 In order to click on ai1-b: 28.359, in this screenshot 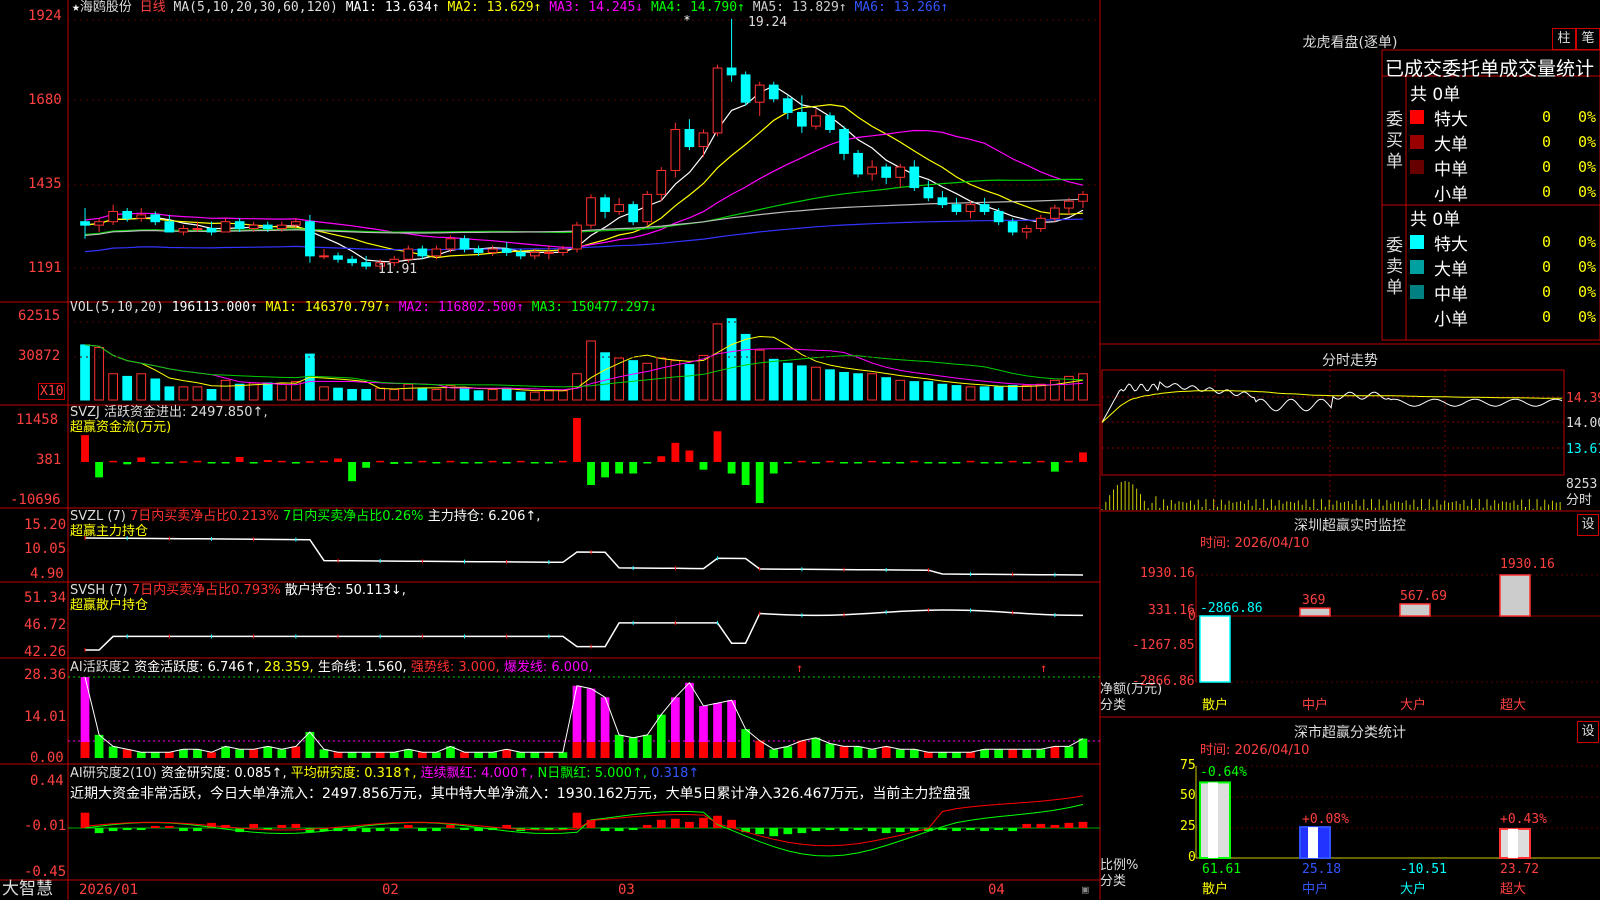, I will do `click(289, 667)`.